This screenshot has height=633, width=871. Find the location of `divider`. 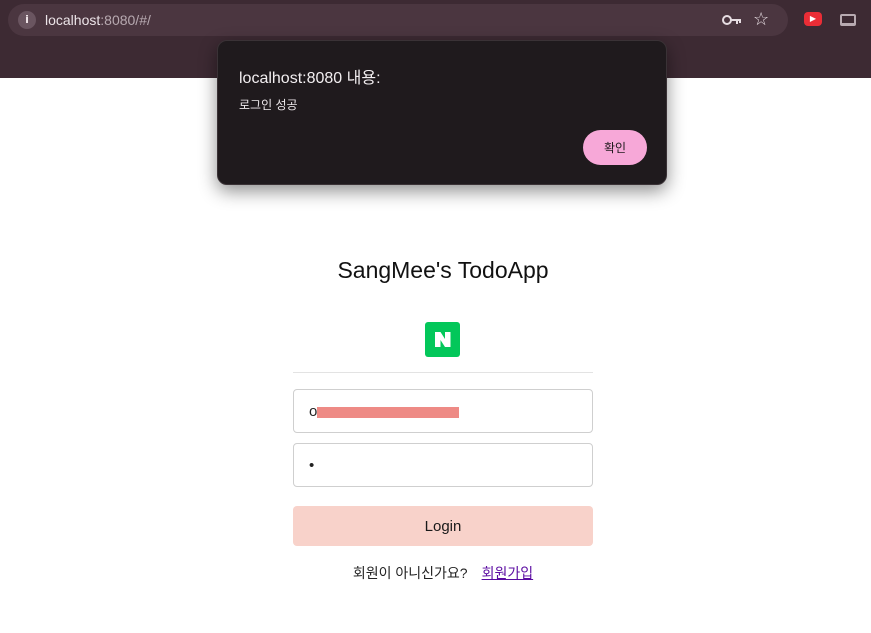

divider is located at coordinates (443, 372).